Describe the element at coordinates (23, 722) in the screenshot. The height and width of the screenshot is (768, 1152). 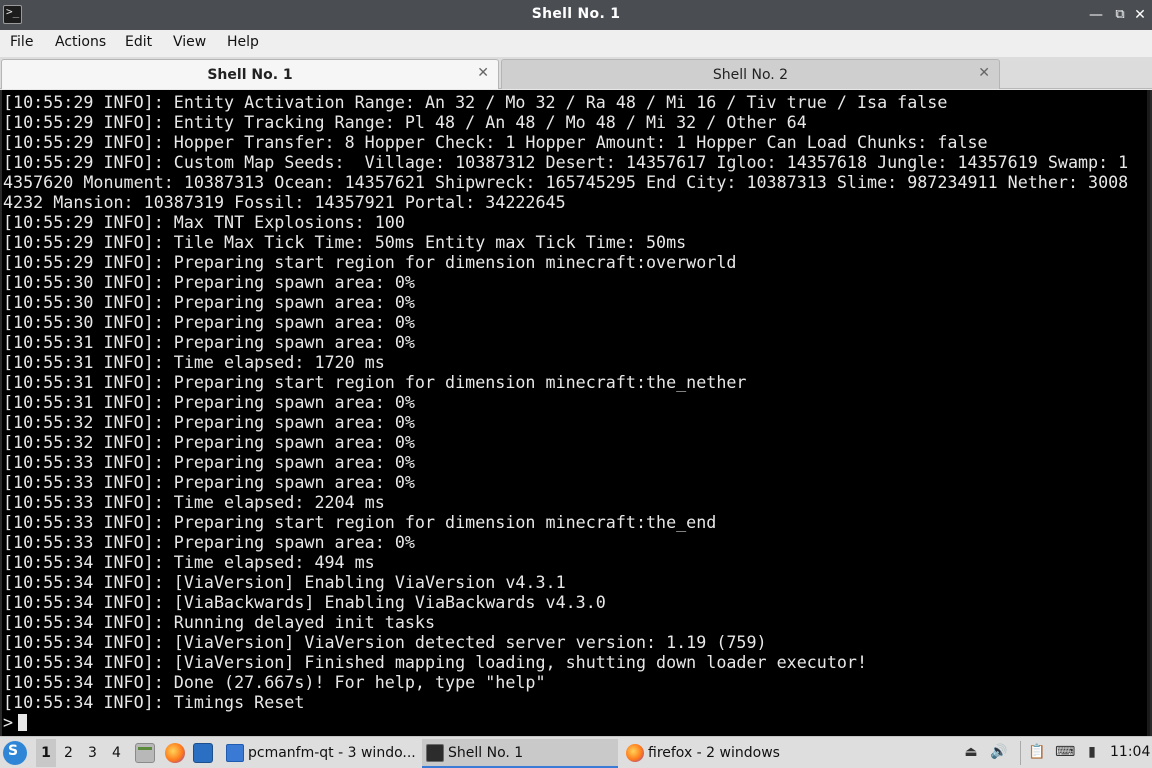
I see `text-cursor` at that location.